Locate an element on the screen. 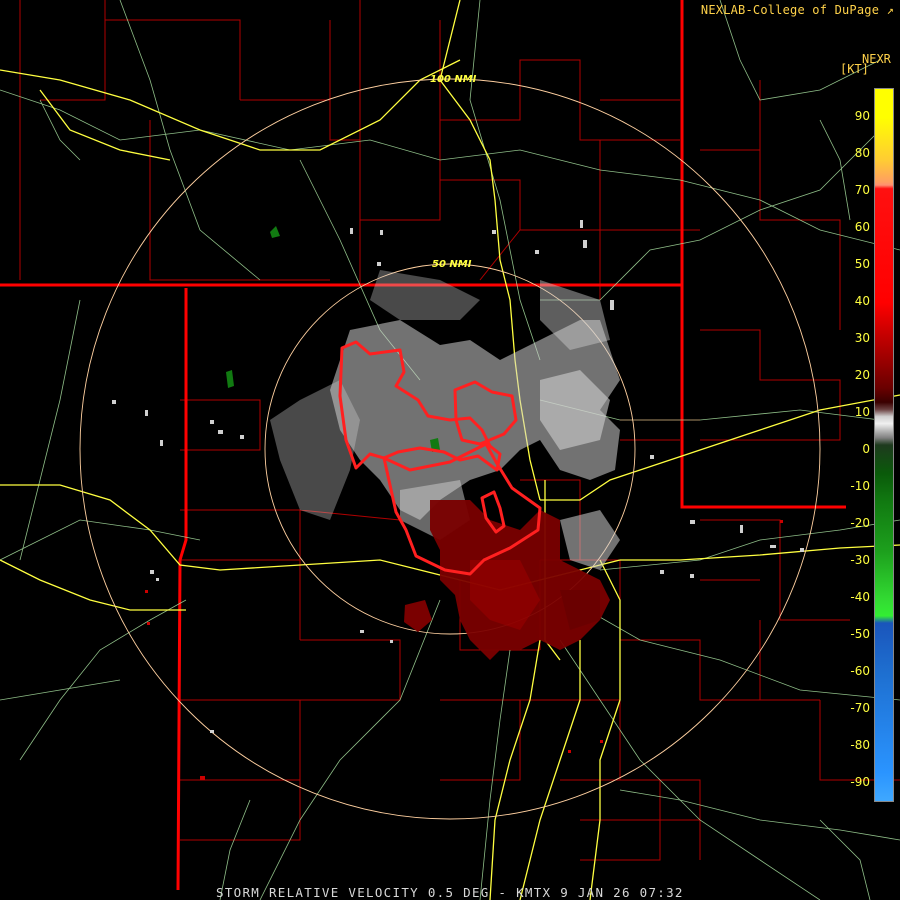 This screenshot has height=900, width=900. color-scale-tick: 90 is located at coordinates (862, 116).